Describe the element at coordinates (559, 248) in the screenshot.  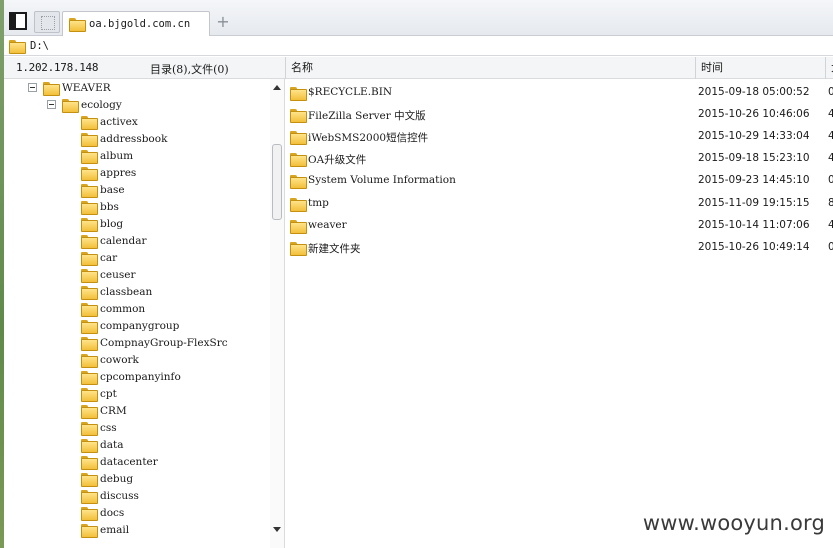
I see `file-row: 新建文件夹 2015-10-26 10:49:14 0` at that location.